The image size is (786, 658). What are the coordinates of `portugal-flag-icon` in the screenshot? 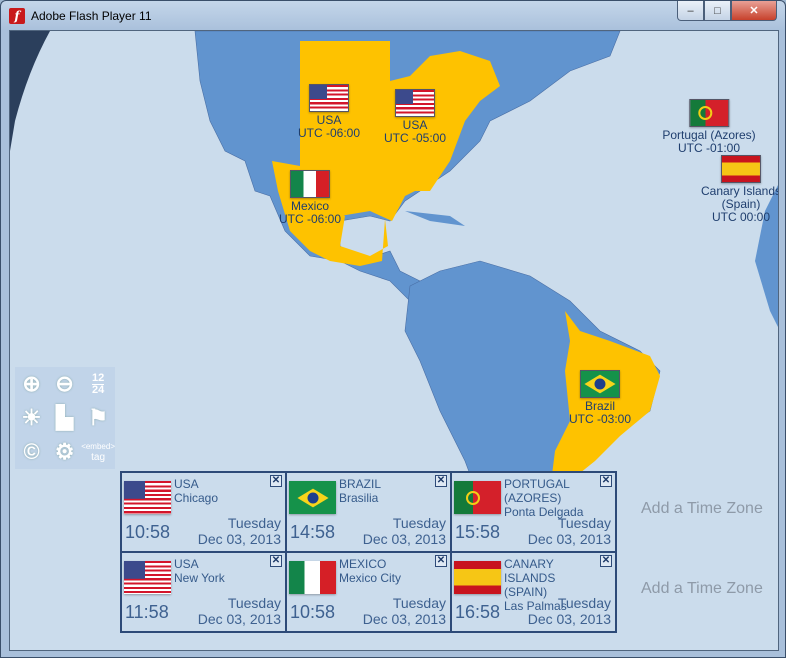 It's located at (709, 113).